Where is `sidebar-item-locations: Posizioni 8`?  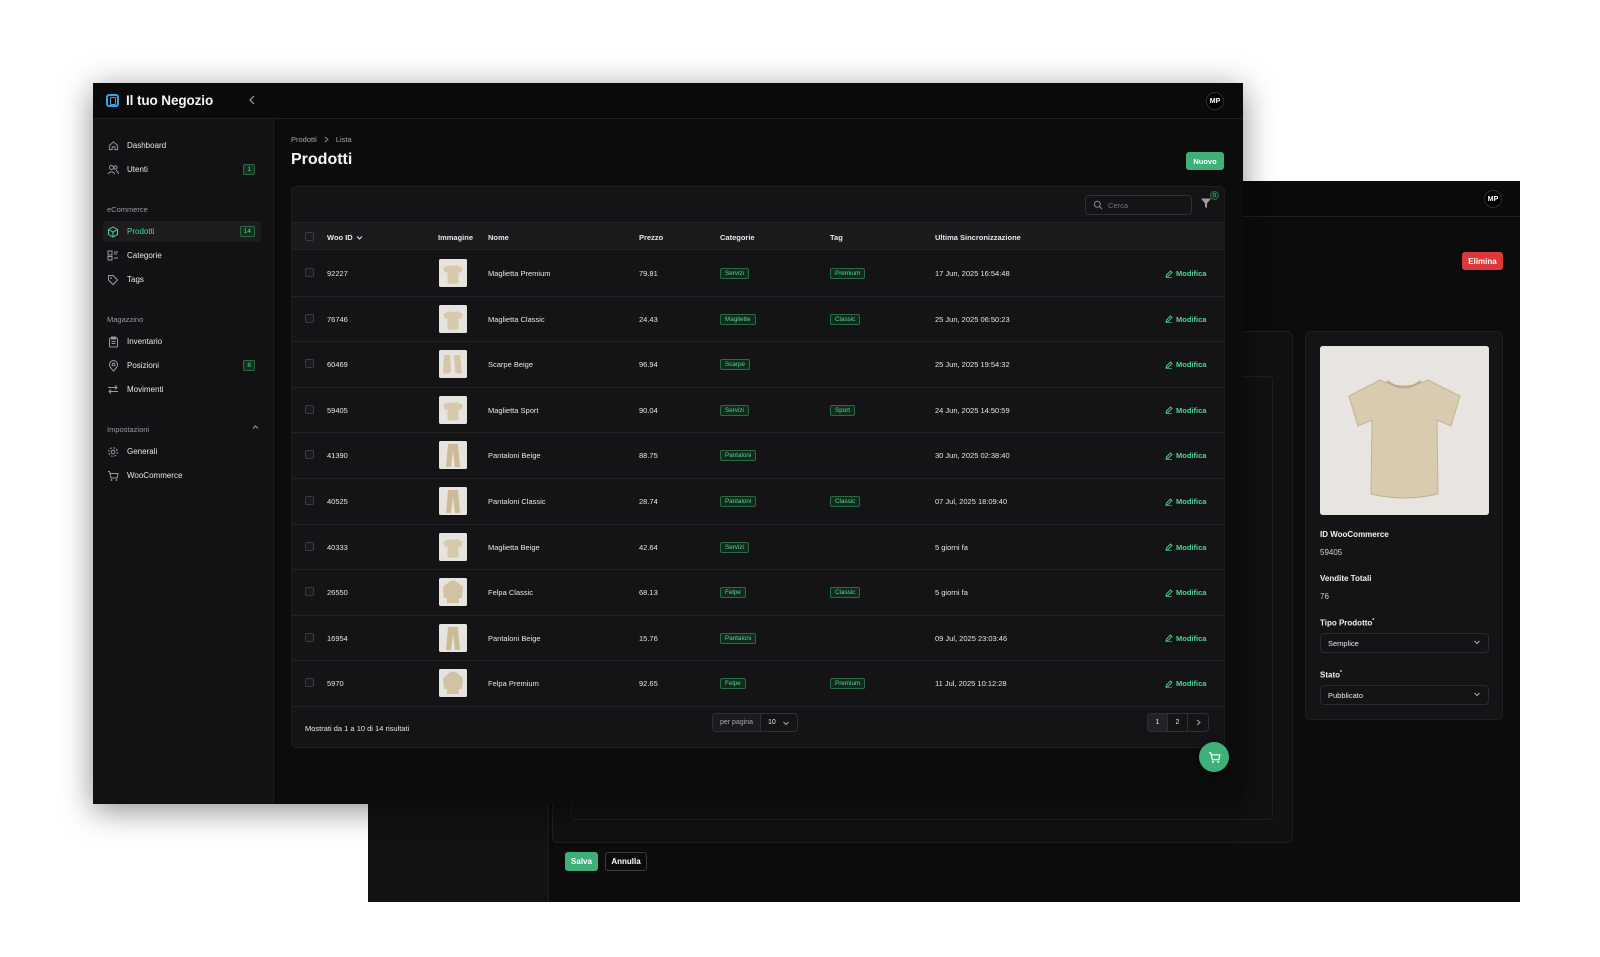
sidebar-item-locations: Posizioni 8 is located at coordinates (182, 365).